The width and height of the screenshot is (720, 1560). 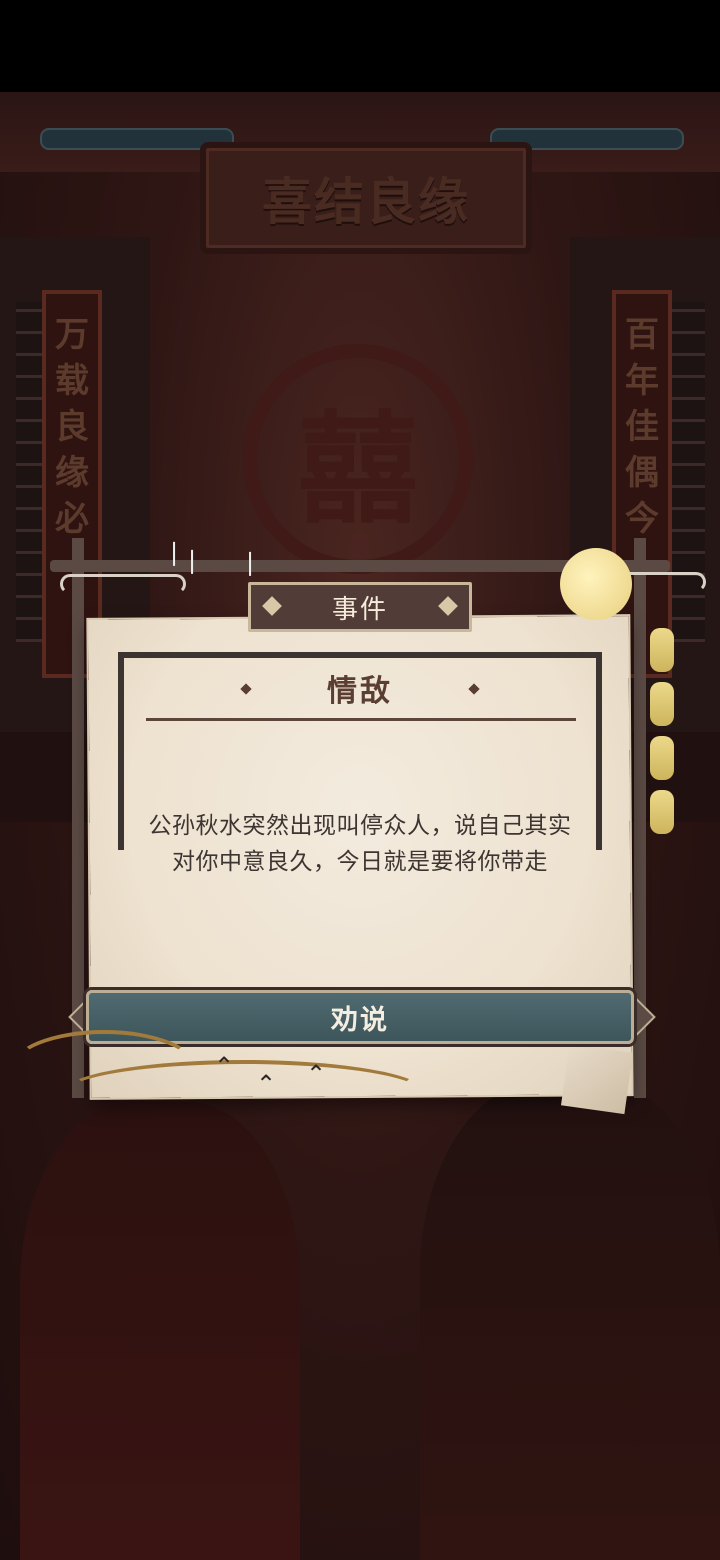 What do you see at coordinates (360, 691) in the screenshot?
I see `event-title-text: 情敌` at bounding box center [360, 691].